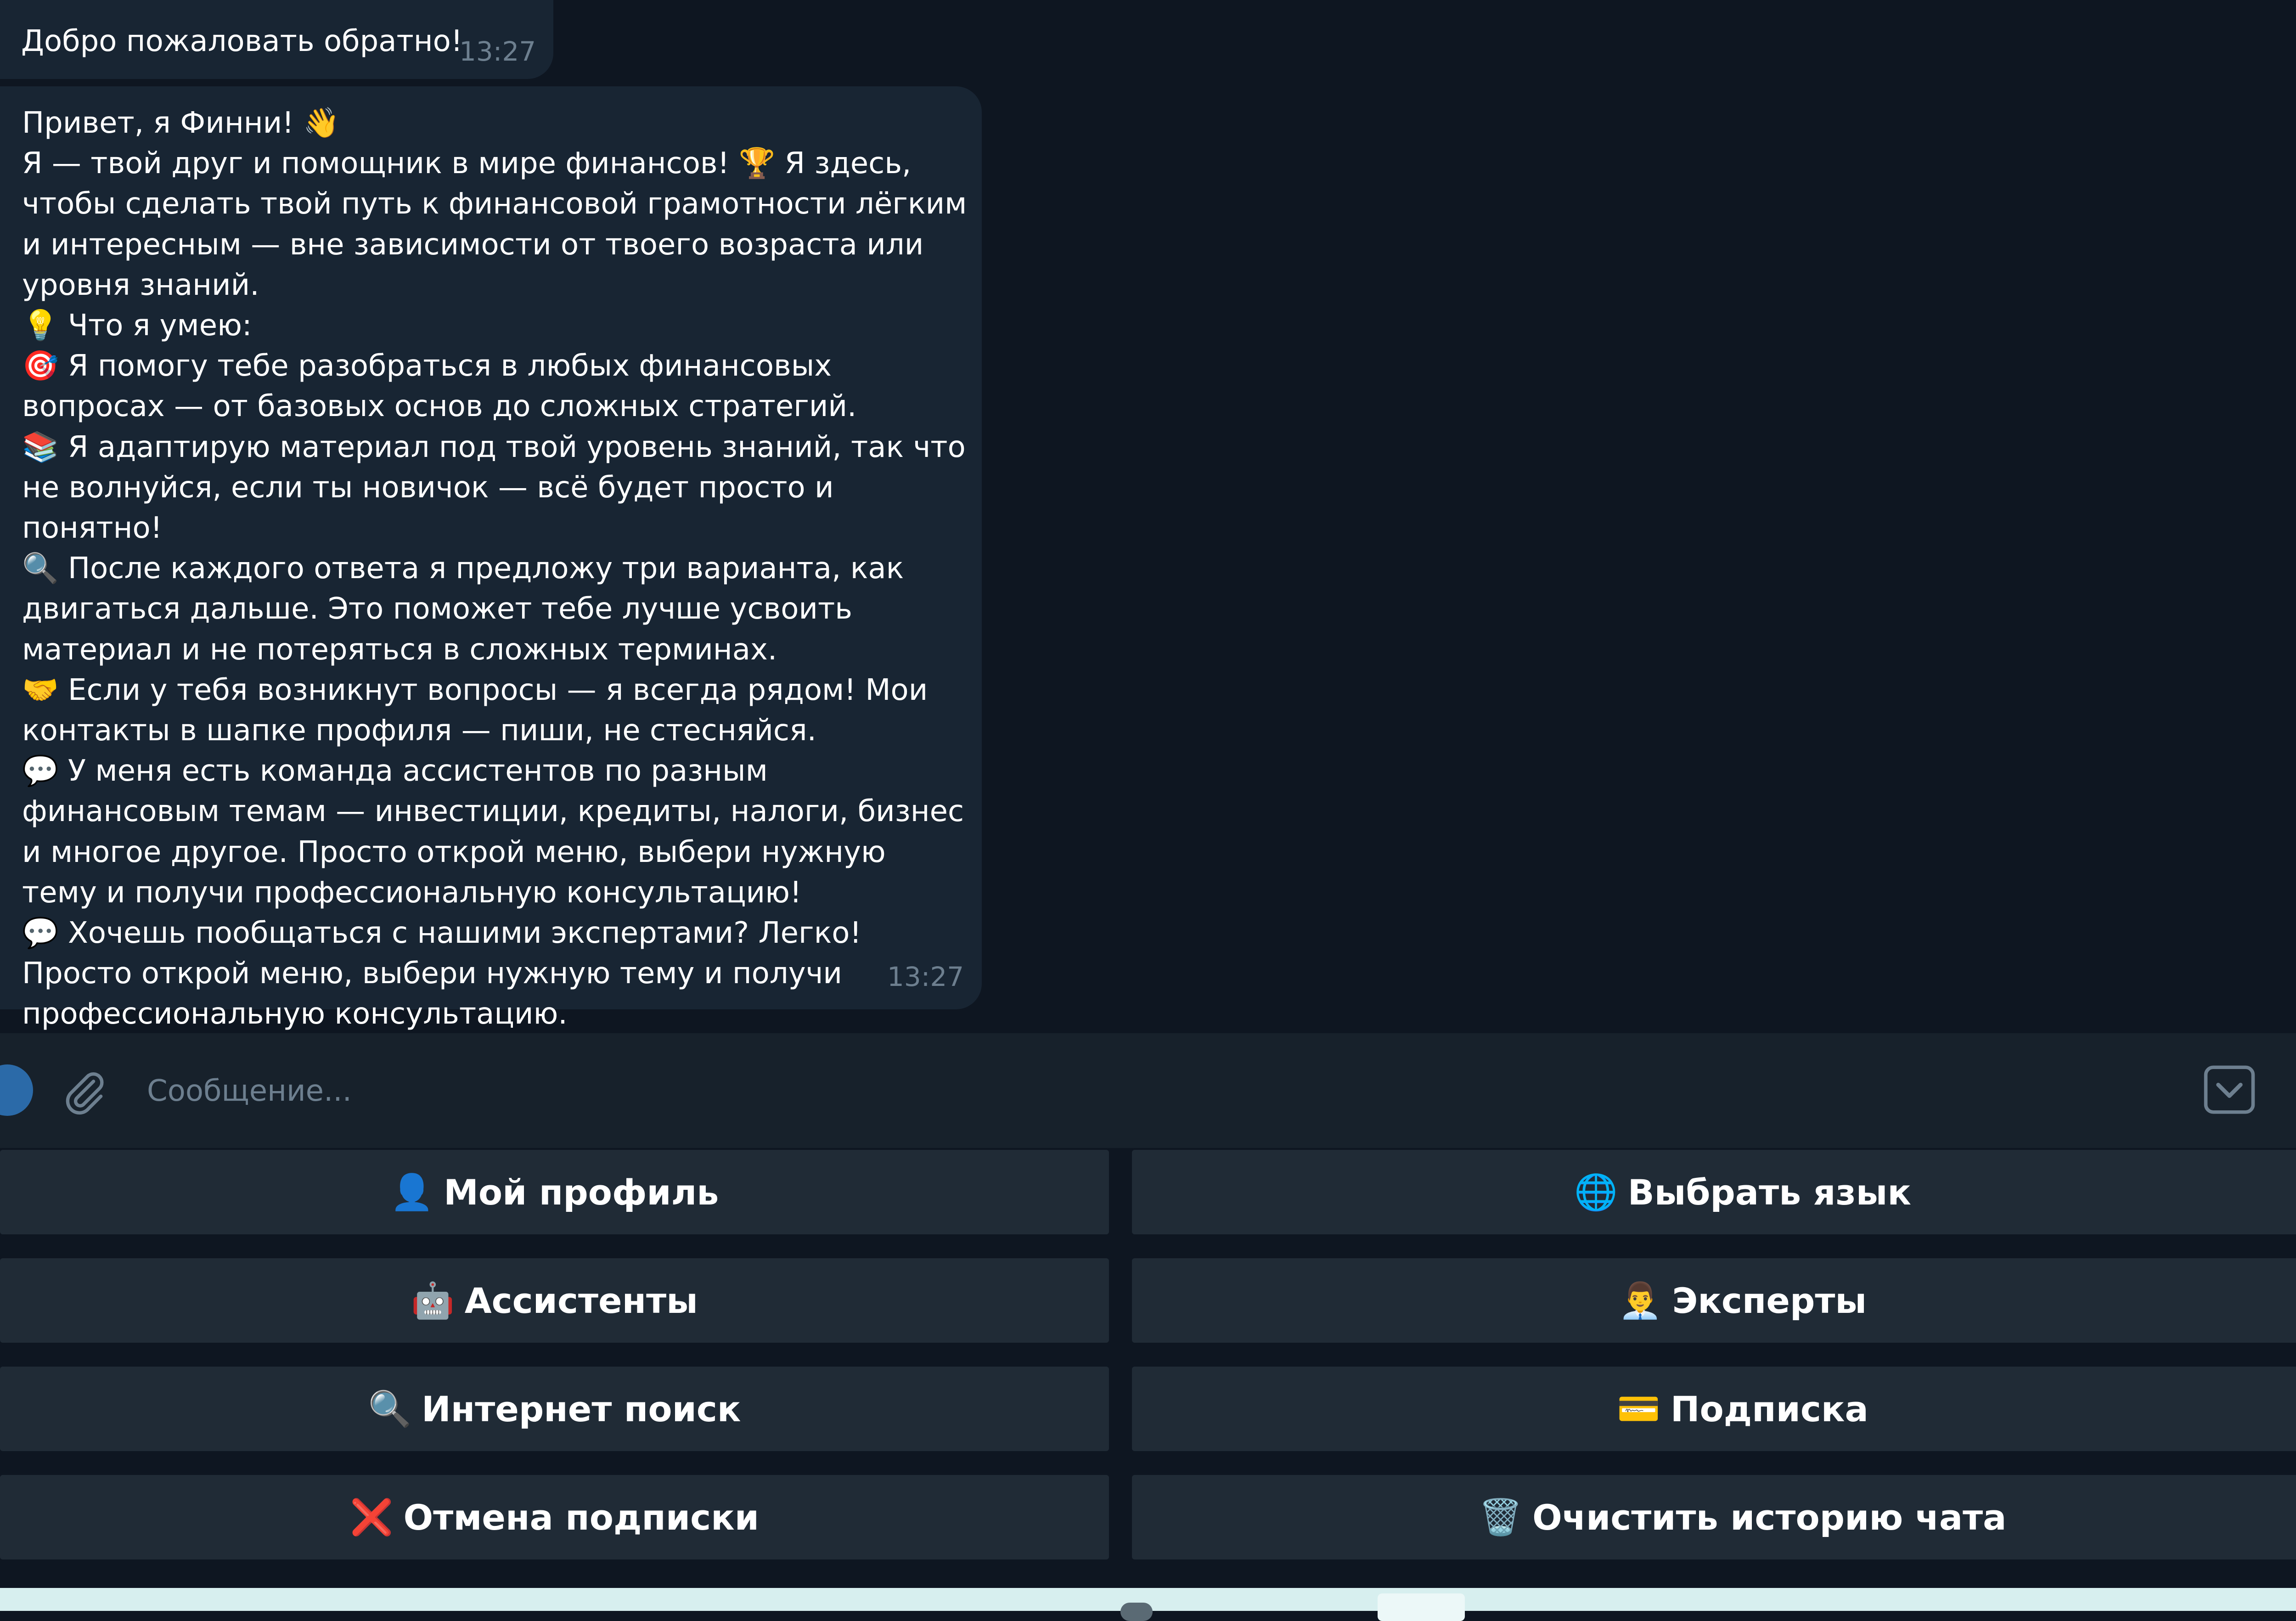  I want to click on button-label: Мой профиль, so click(581, 1192).